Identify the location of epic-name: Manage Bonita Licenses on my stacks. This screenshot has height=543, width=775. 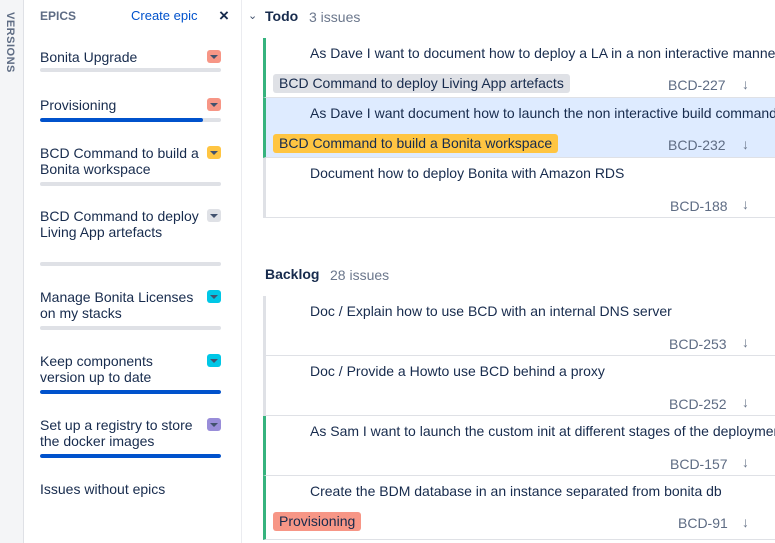
(117, 305).